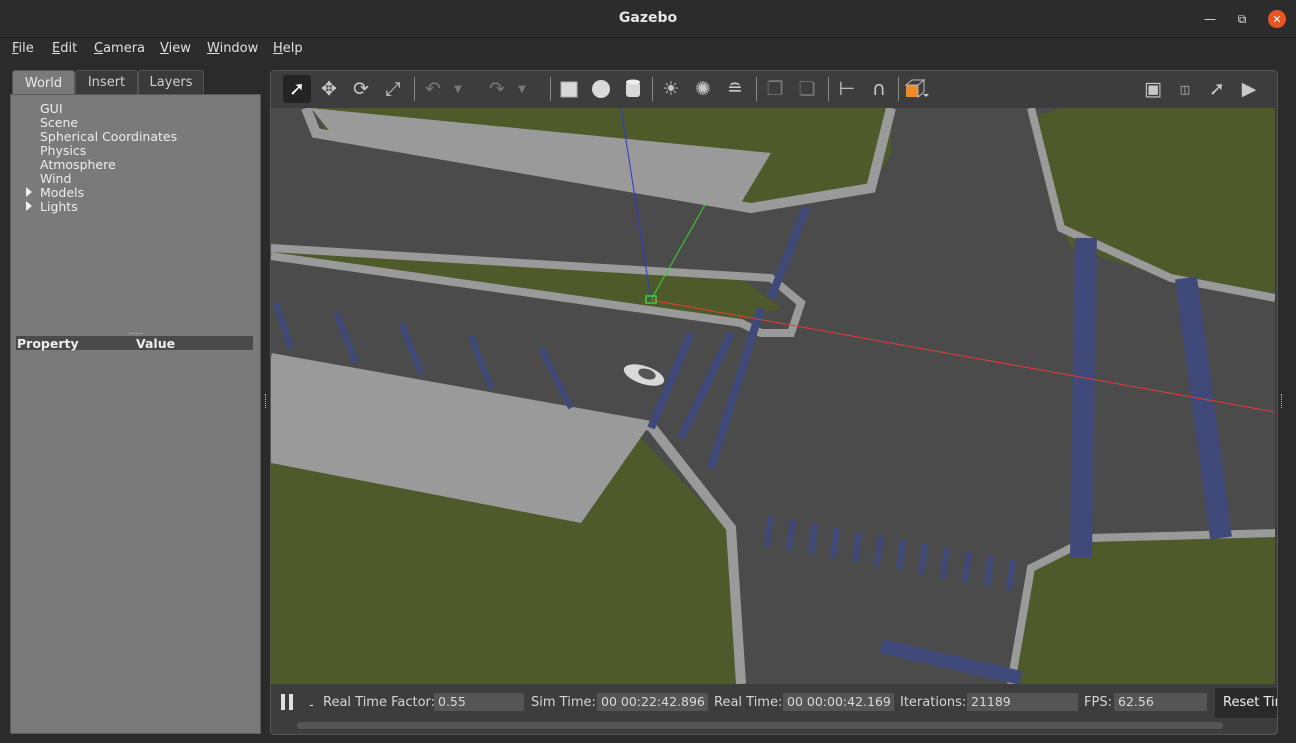  What do you see at coordinates (648, 50) in the screenshot?
I see `menu-bar: File Edit Camera View Window Help` at bounding box center [648, 50].